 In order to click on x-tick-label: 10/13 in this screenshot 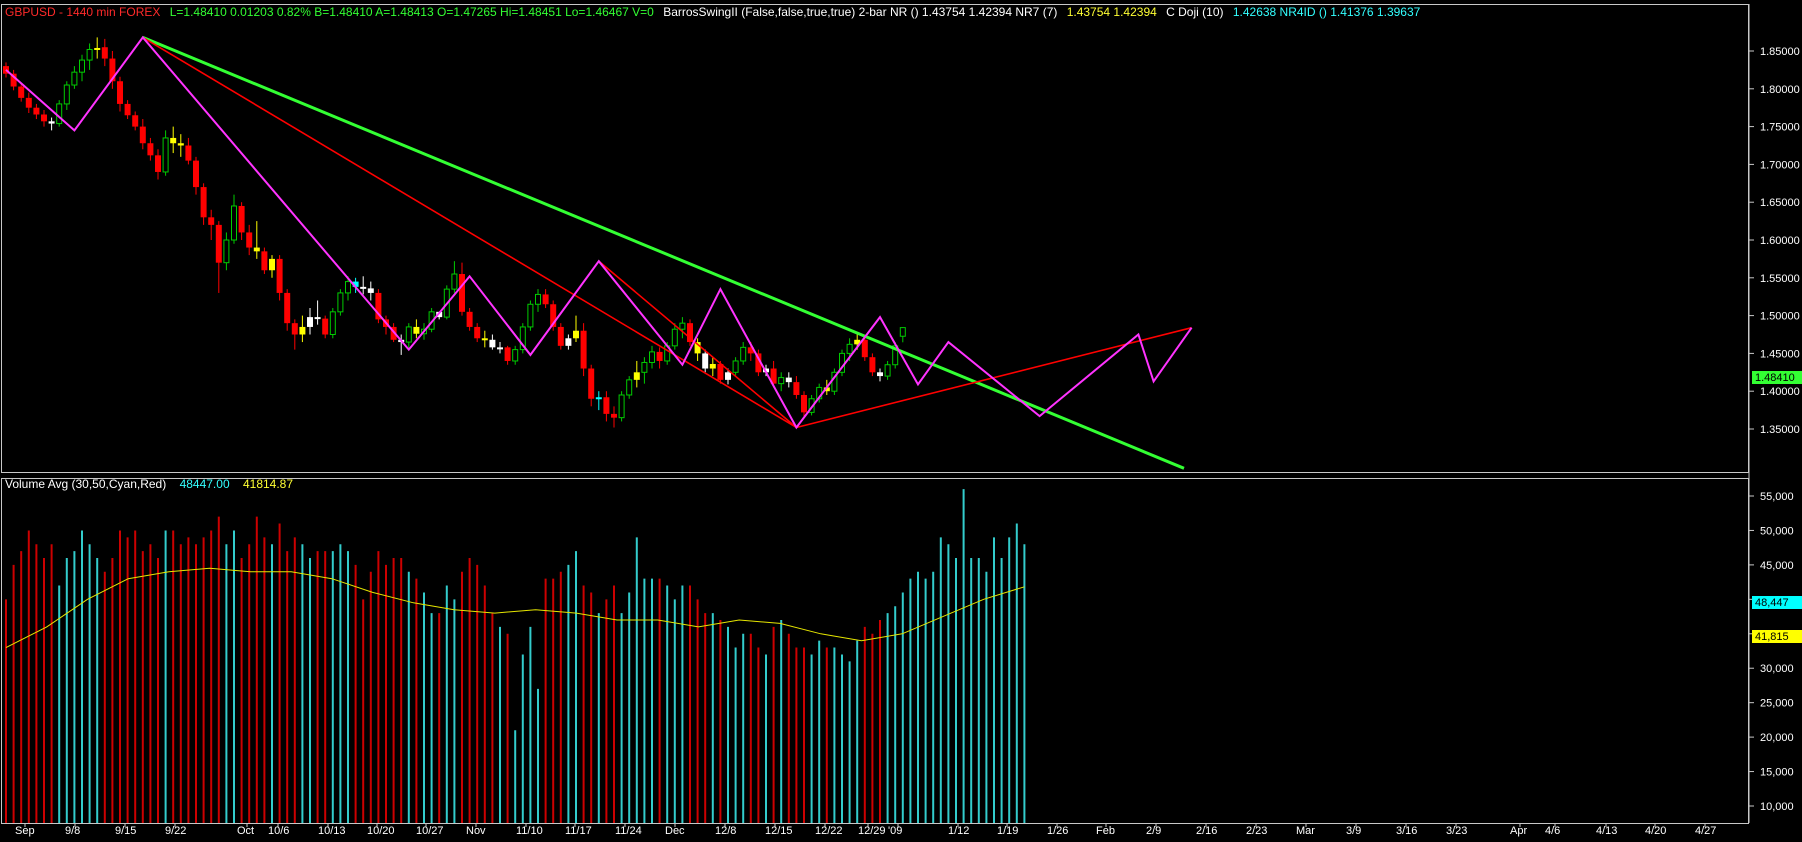, I will do `click(332, 831)`.